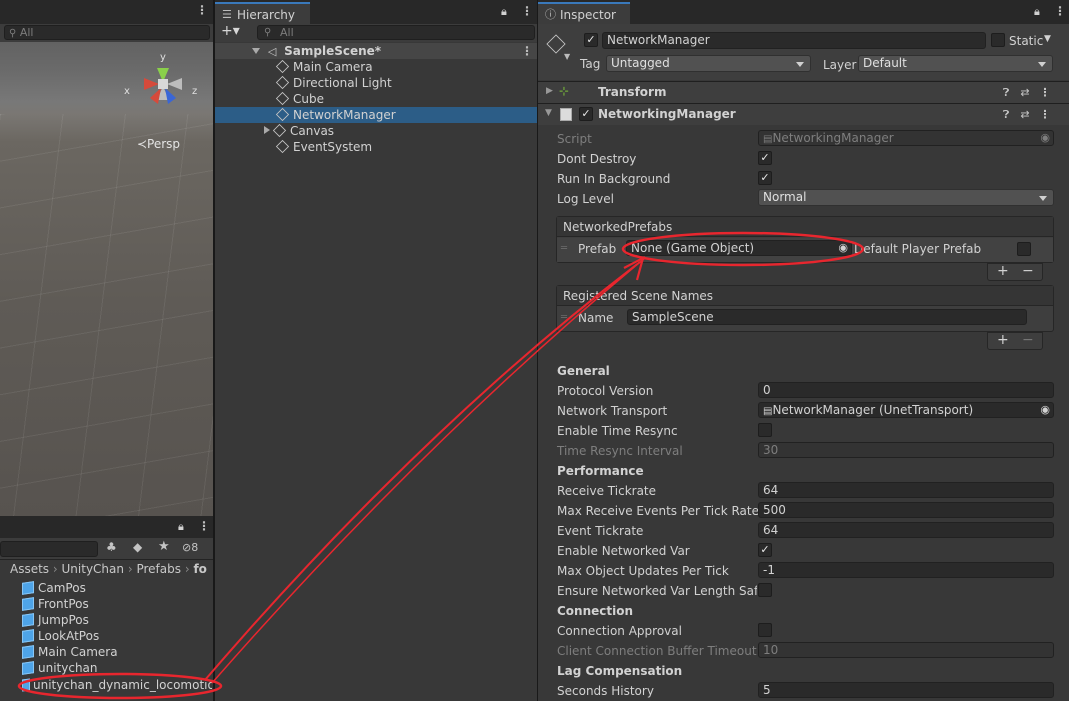  What do you see at coordinates (137, 547) in the screenshot?
I see `filter-by-label-icon: ◆` at bounding box center [137, 547].